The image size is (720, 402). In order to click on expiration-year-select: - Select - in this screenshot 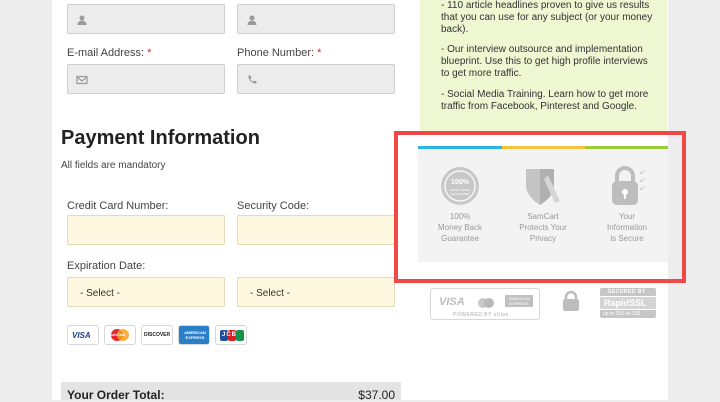, I will do `click(316, 292)`.